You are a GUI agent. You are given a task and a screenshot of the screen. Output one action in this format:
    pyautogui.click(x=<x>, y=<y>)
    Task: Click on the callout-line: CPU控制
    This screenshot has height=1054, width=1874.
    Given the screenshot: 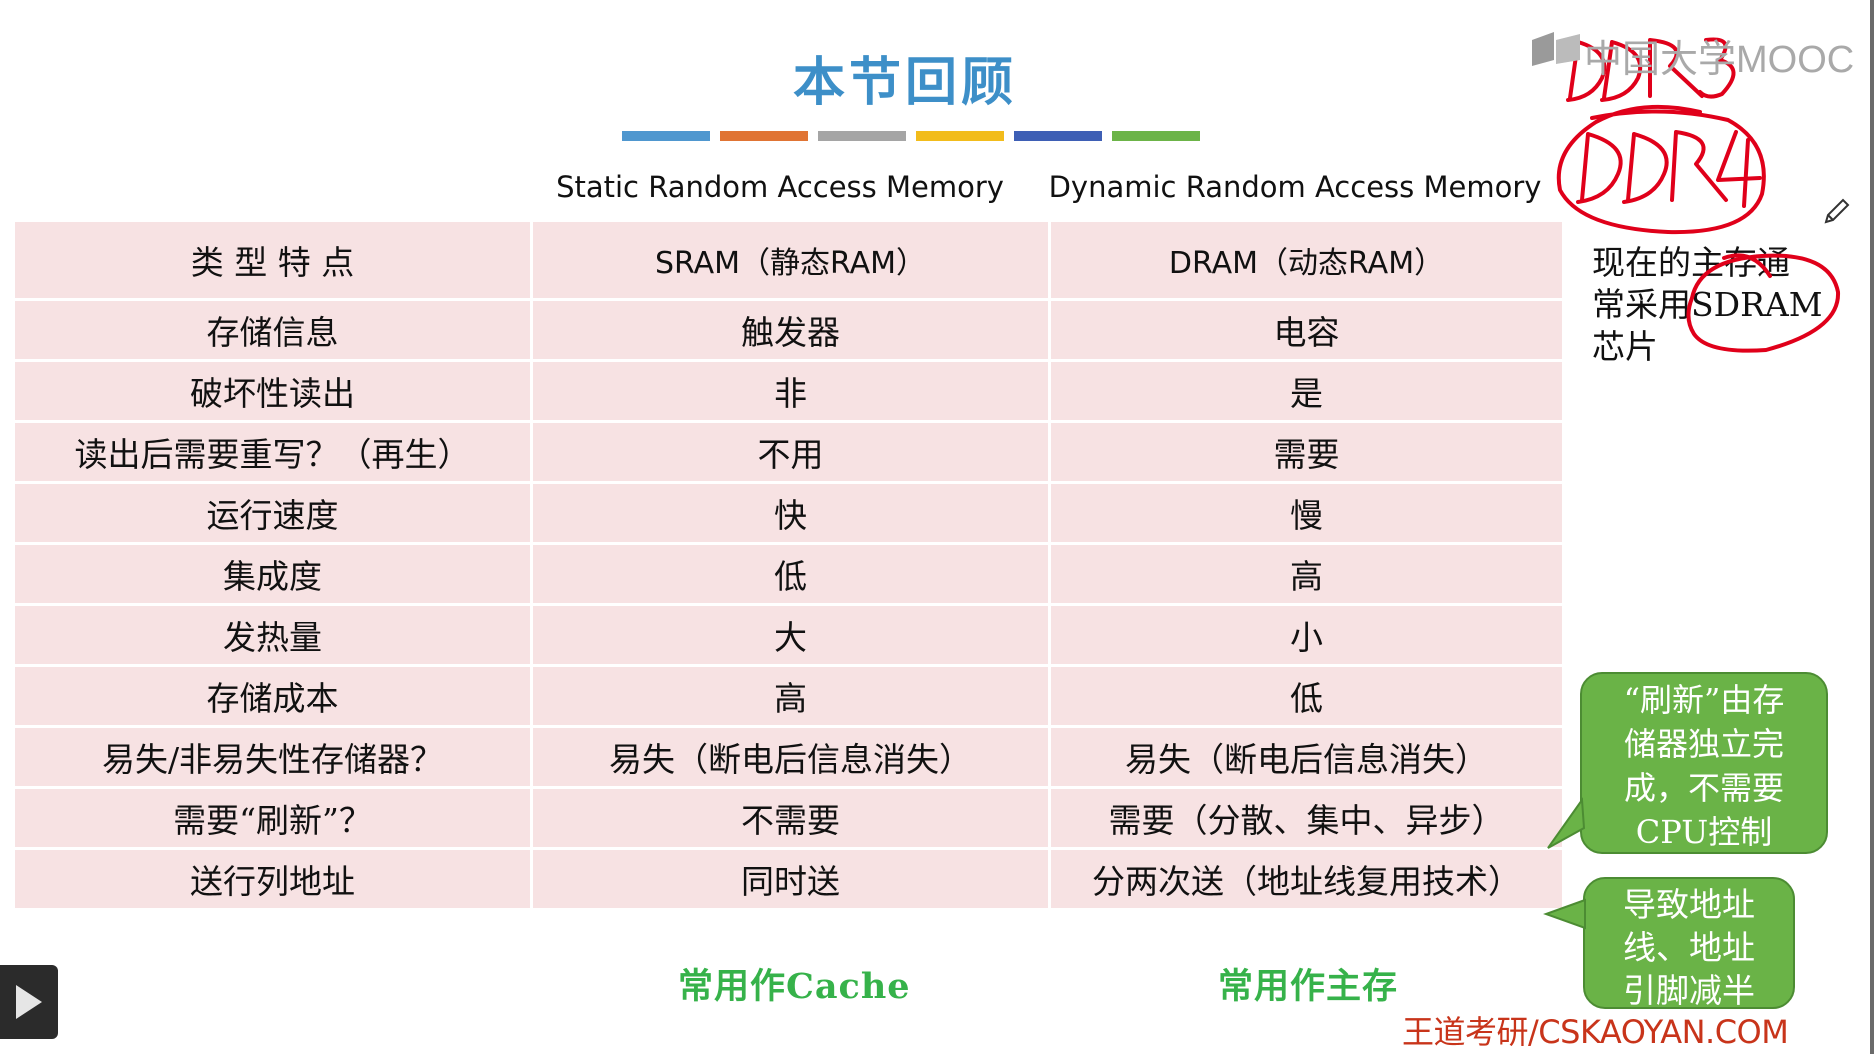 What is the action you would take?
    pyautogui.click(x=1704, y=832)
    